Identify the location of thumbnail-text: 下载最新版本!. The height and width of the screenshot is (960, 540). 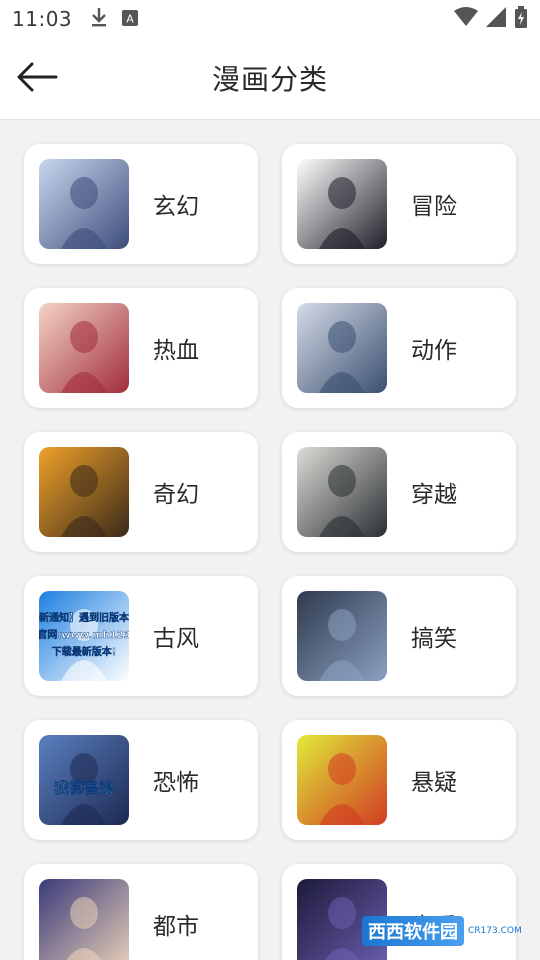
(84, 651).